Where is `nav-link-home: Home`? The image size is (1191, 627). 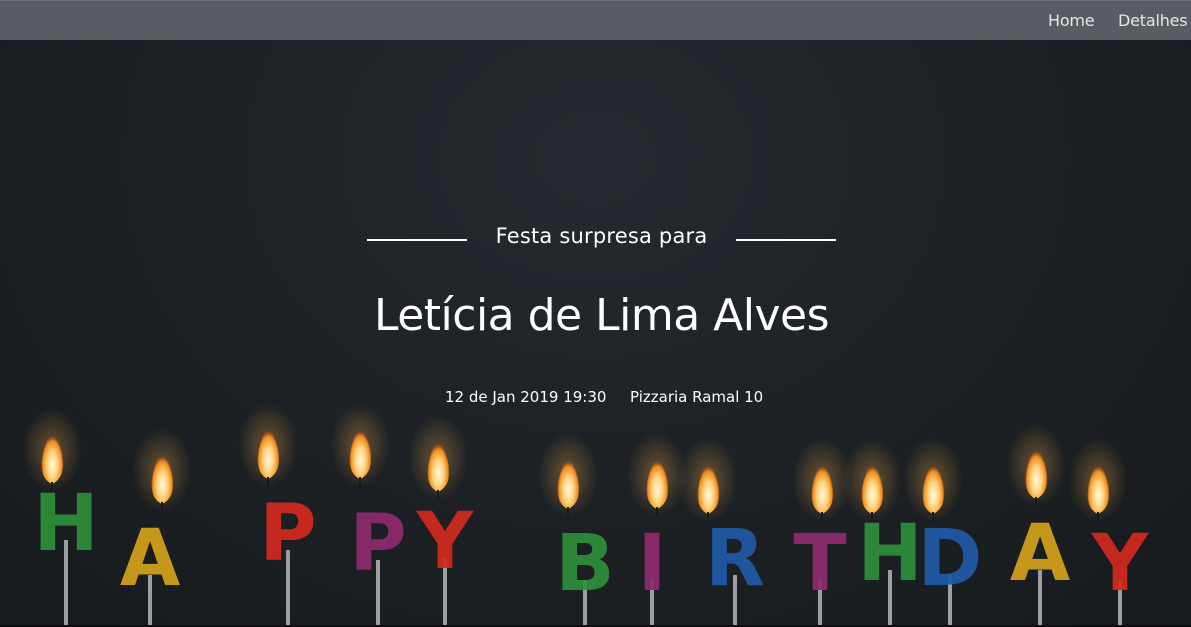
nav-link-home: Home is located at coordinates (1071, 20).